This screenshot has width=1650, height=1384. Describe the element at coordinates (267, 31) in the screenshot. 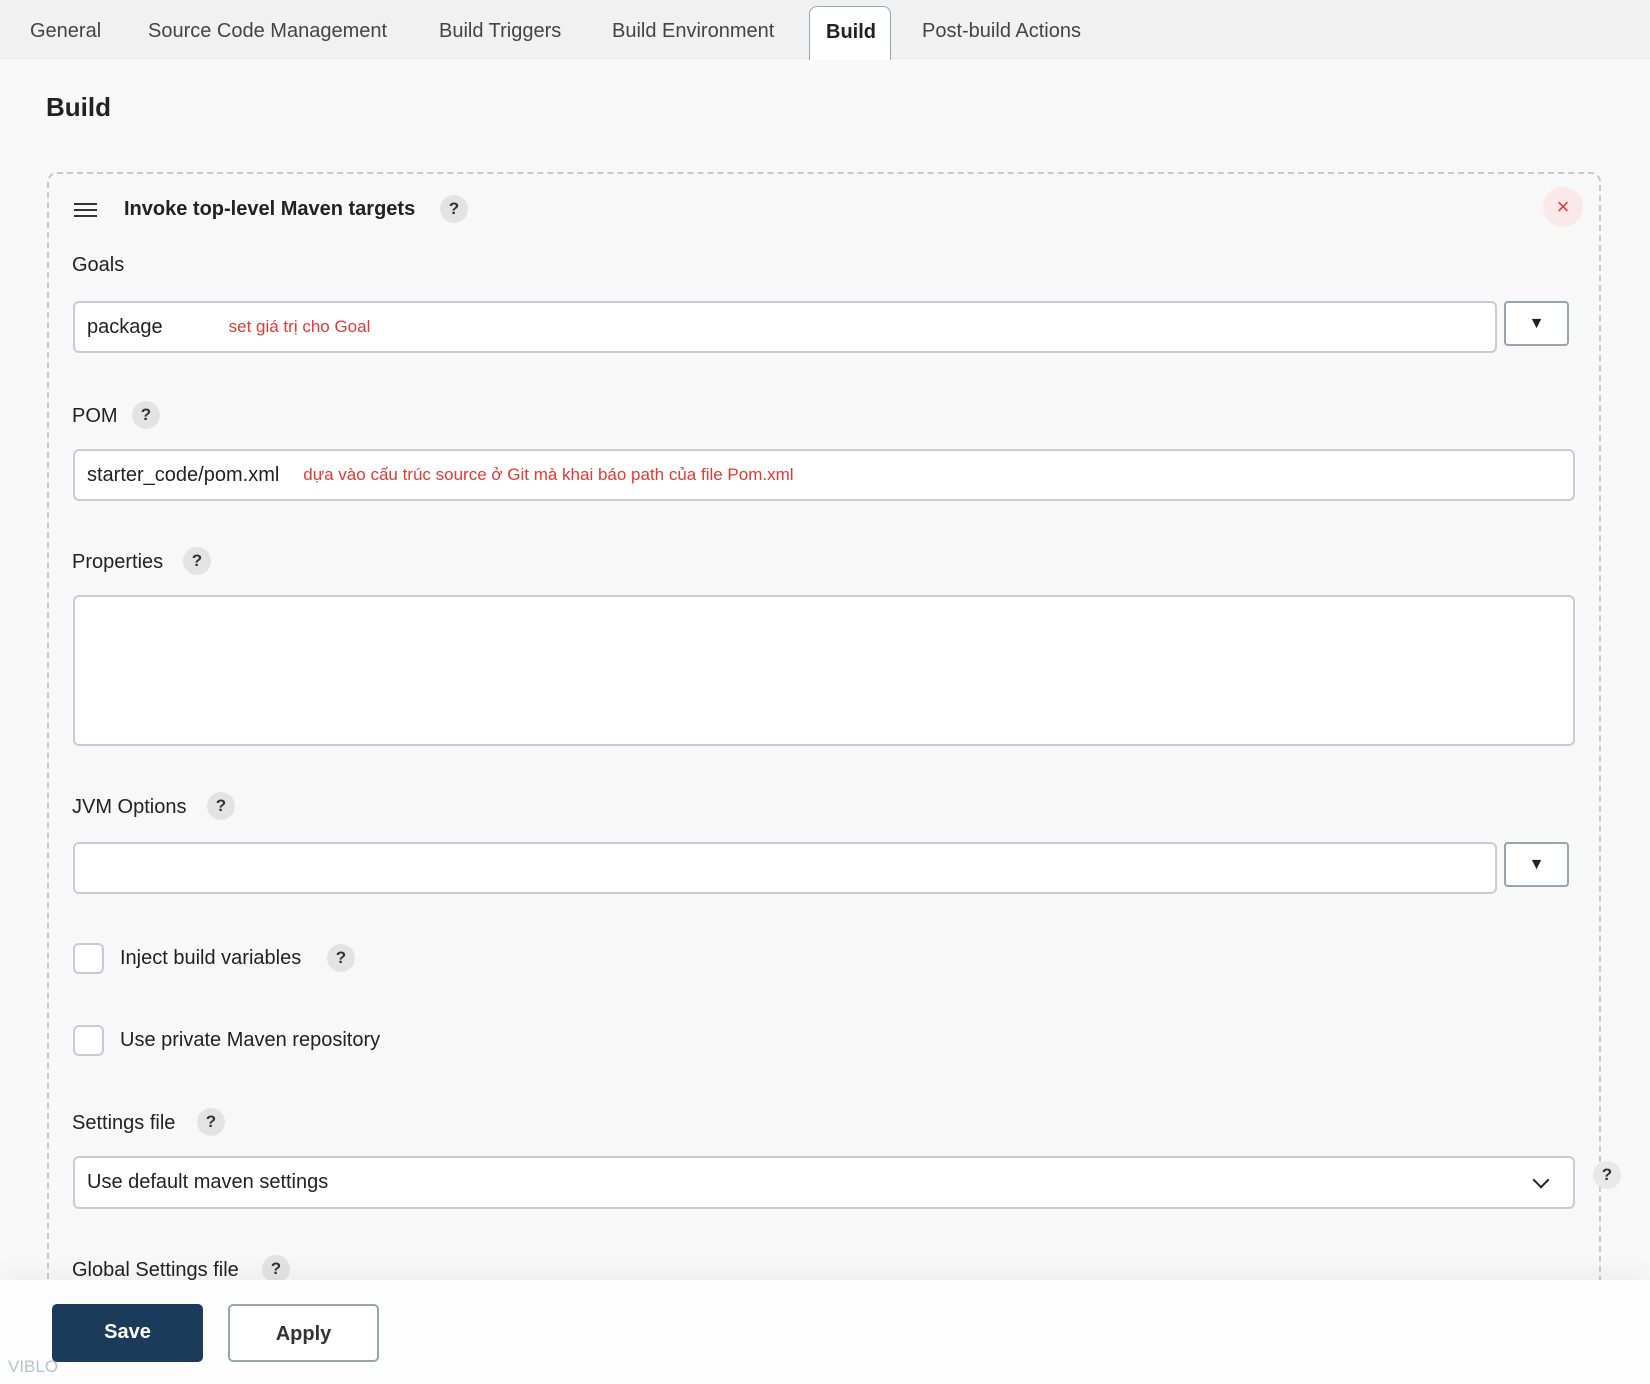

I see `tab-source-code-management: Source Code Management` at that location.